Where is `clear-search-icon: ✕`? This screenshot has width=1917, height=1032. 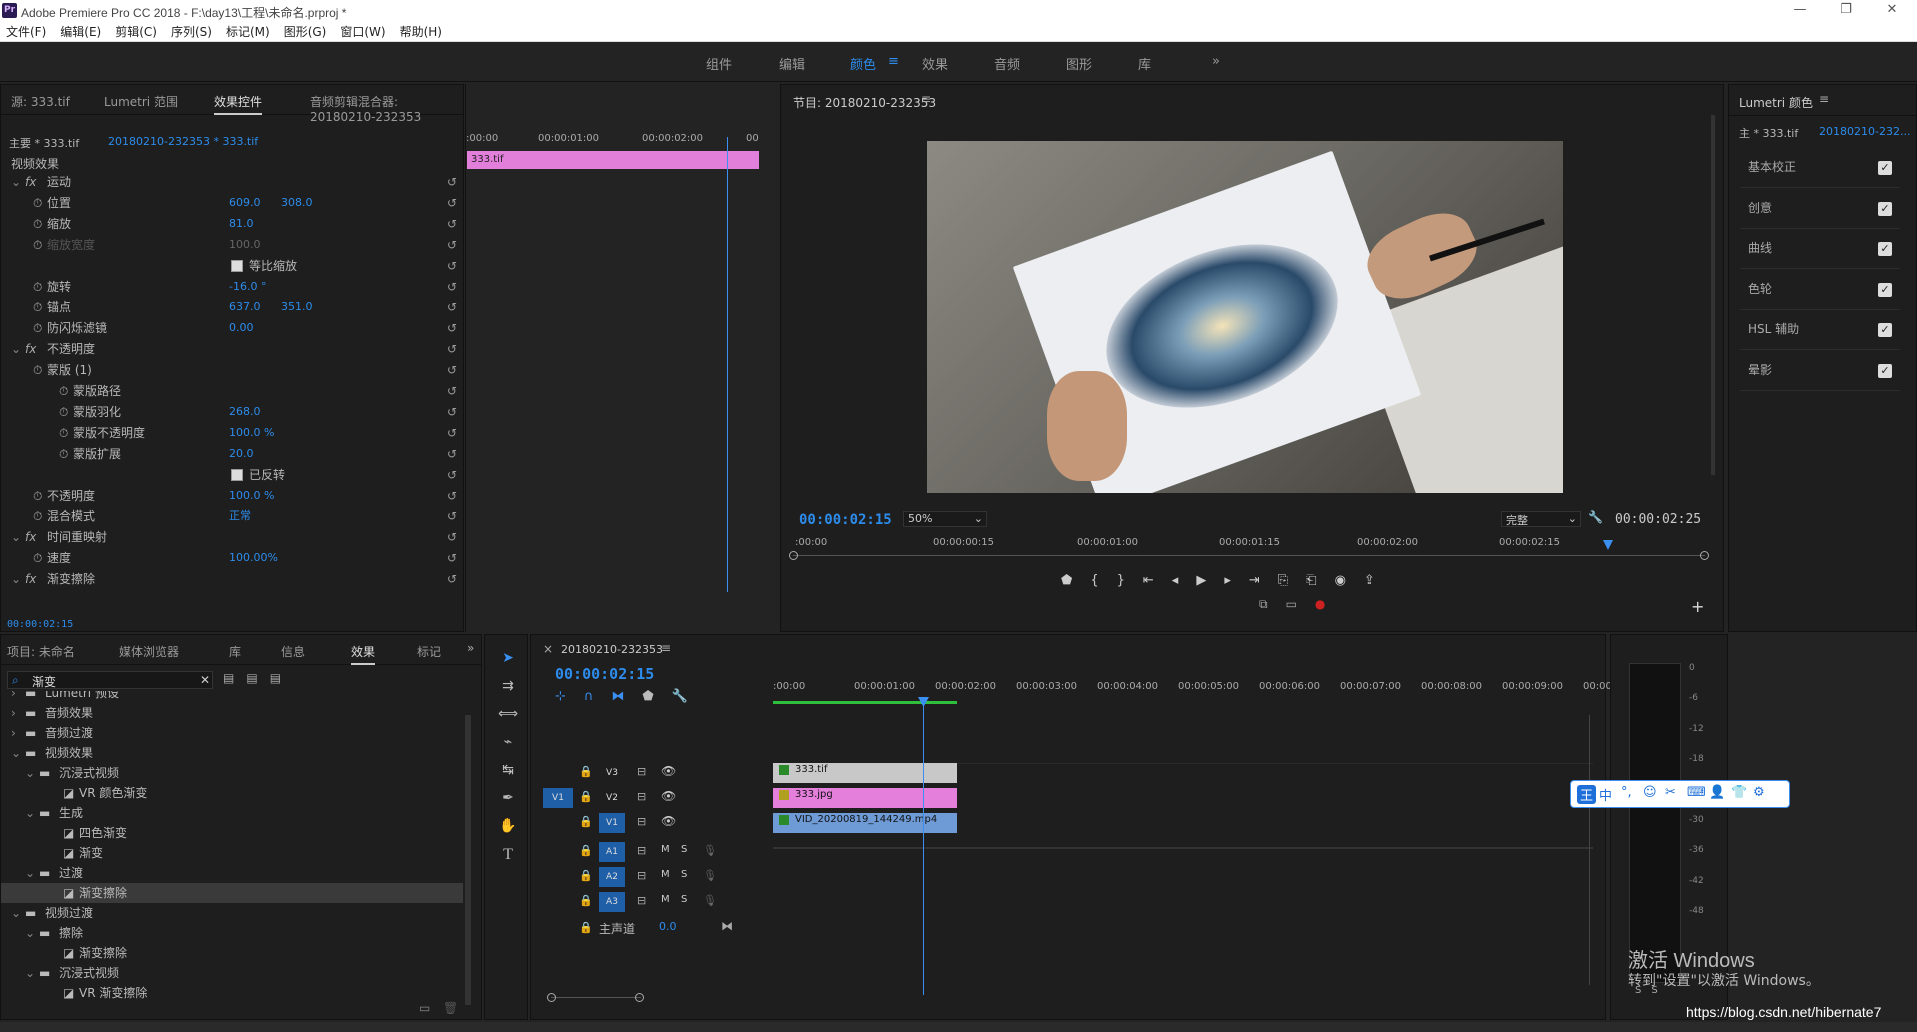 clear-search-icon: ✕ is located at coordinates (205, 680).